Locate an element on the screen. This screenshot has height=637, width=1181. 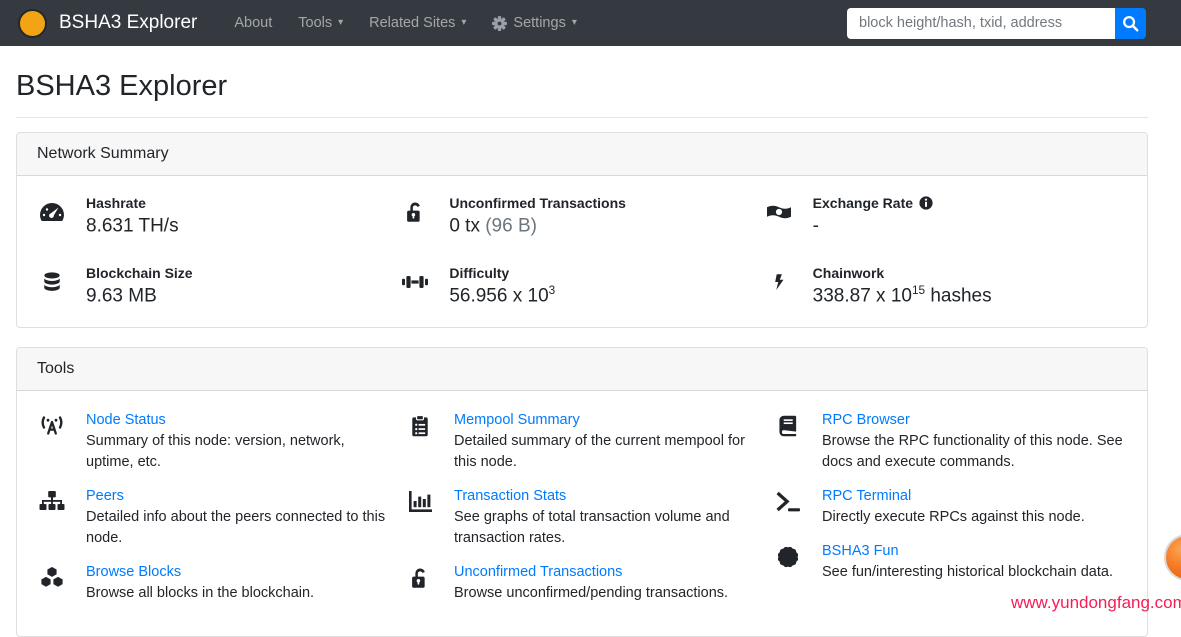
network-summary-header: Network Summary is located at coordinates (582, 154).